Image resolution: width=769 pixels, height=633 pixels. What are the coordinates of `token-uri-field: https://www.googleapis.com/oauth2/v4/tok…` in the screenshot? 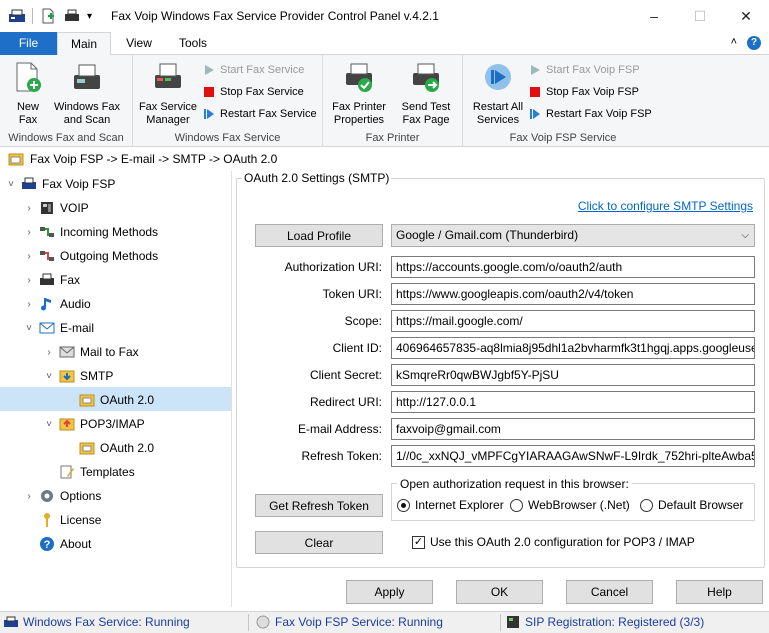 It's located at (573, 294).